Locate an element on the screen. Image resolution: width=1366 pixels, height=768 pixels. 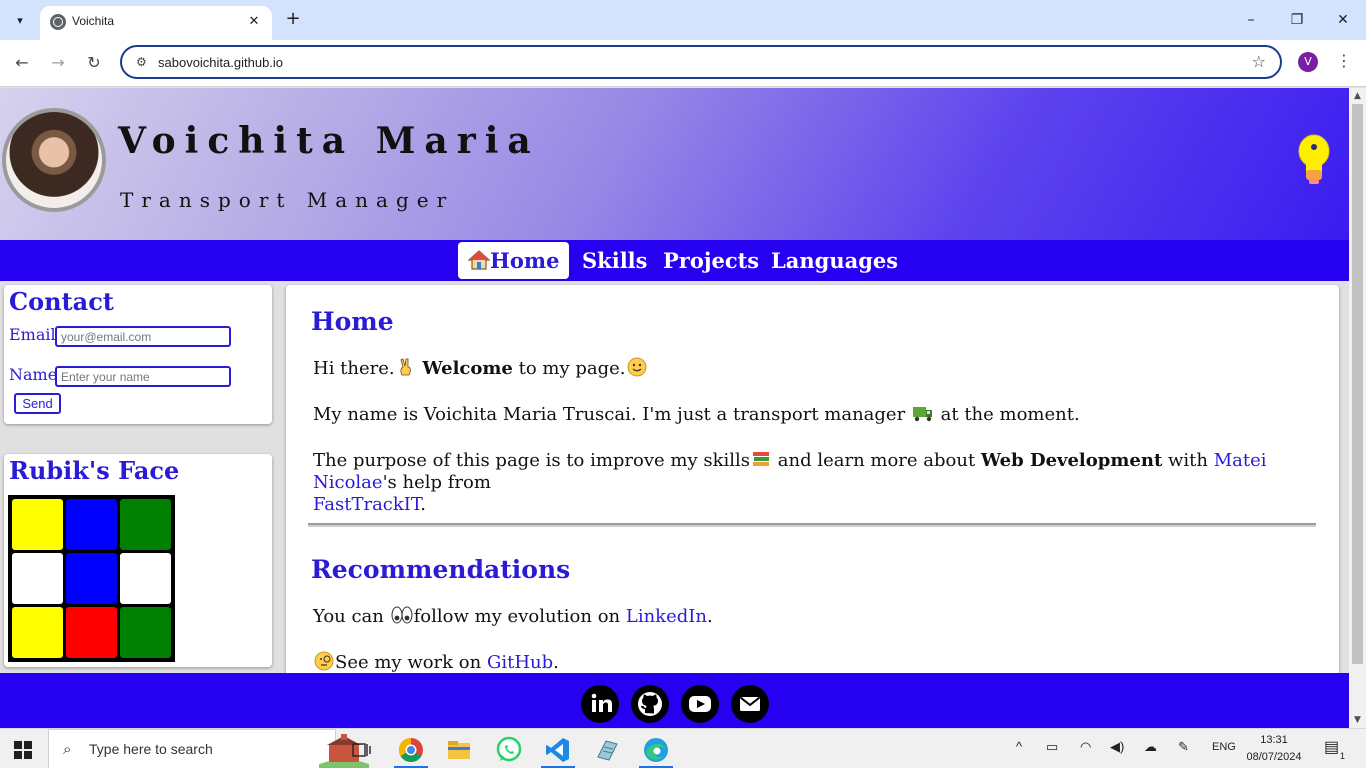
hero-role: Transport Manager is located at coordinates (287, 200).